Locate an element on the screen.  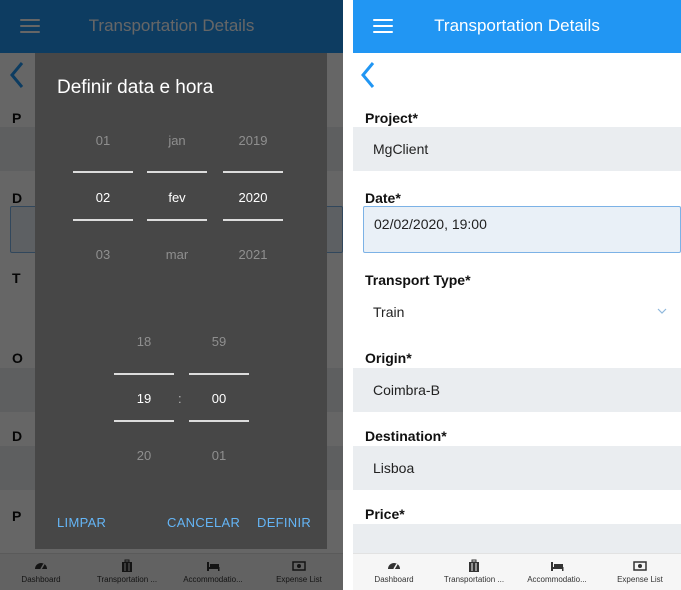
project-value: MgClient is located at coordinates (401, 149).